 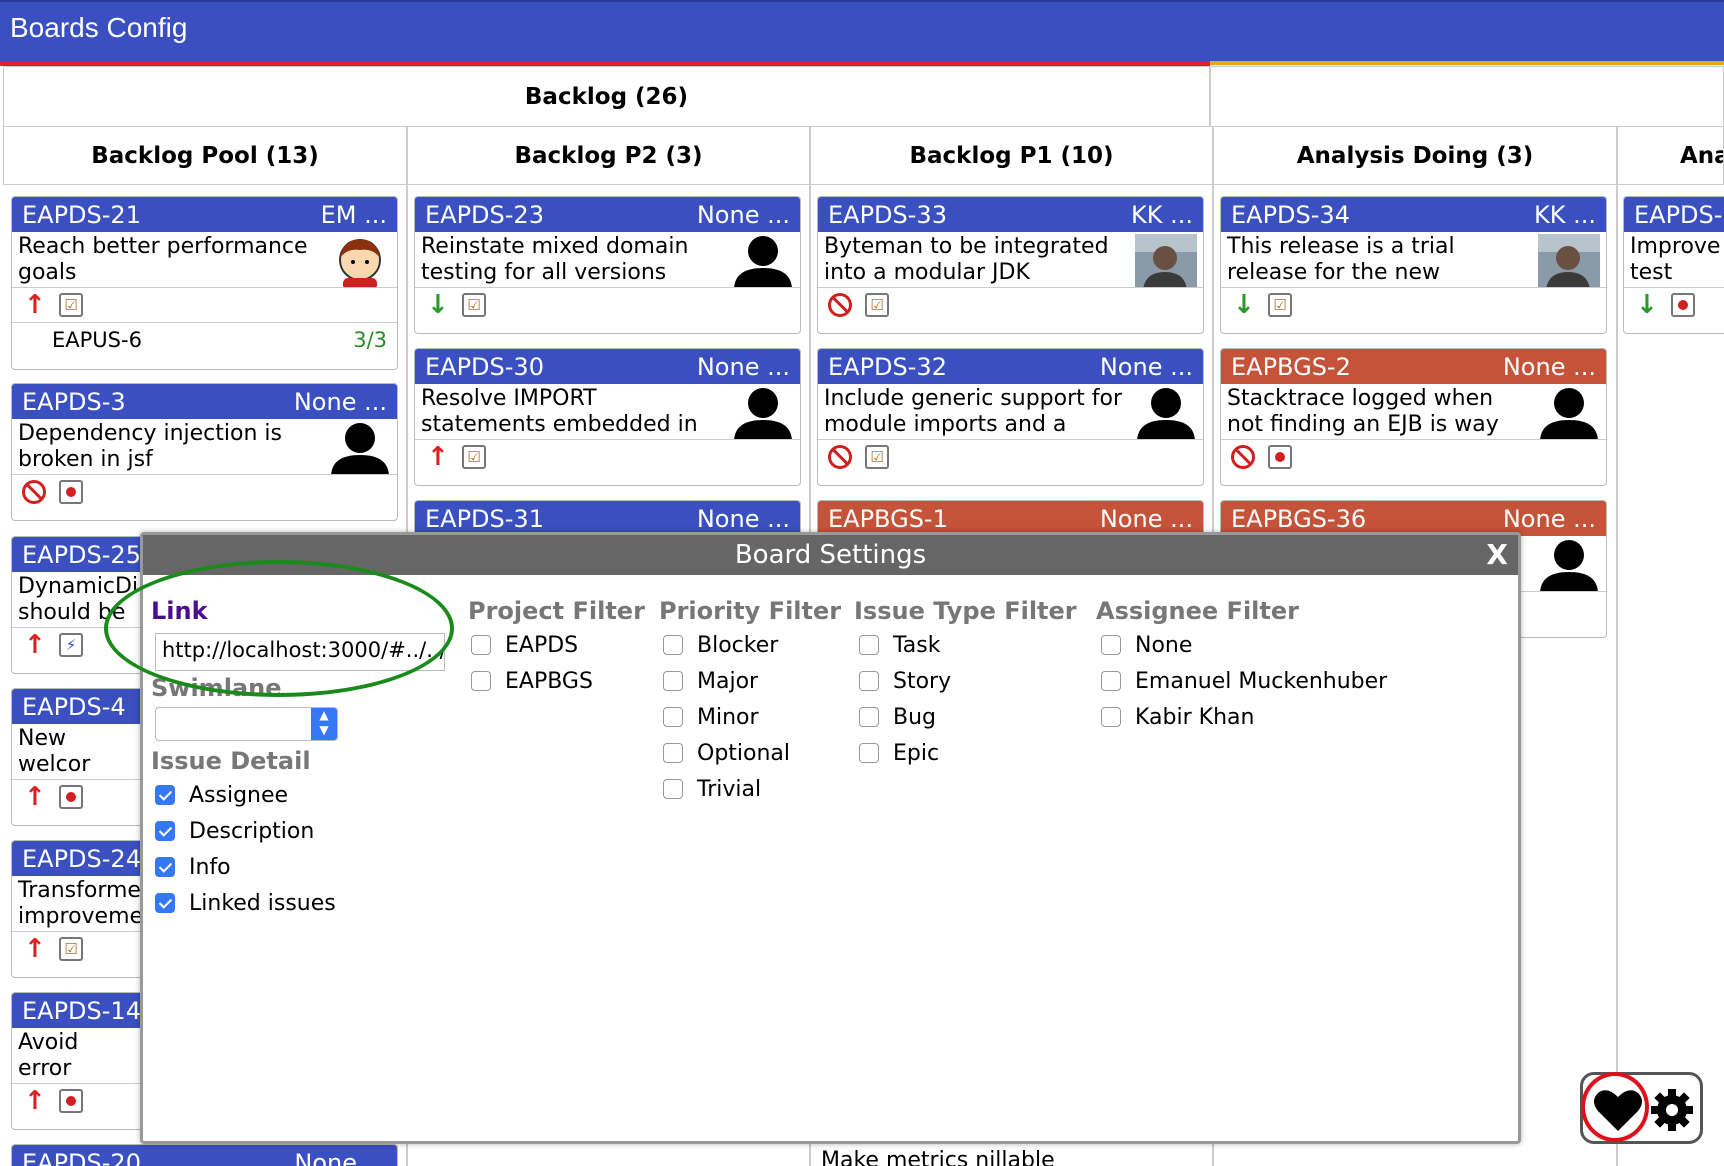 I want to click on priority-filter-option: Trivial, so click(x=712, y=789).